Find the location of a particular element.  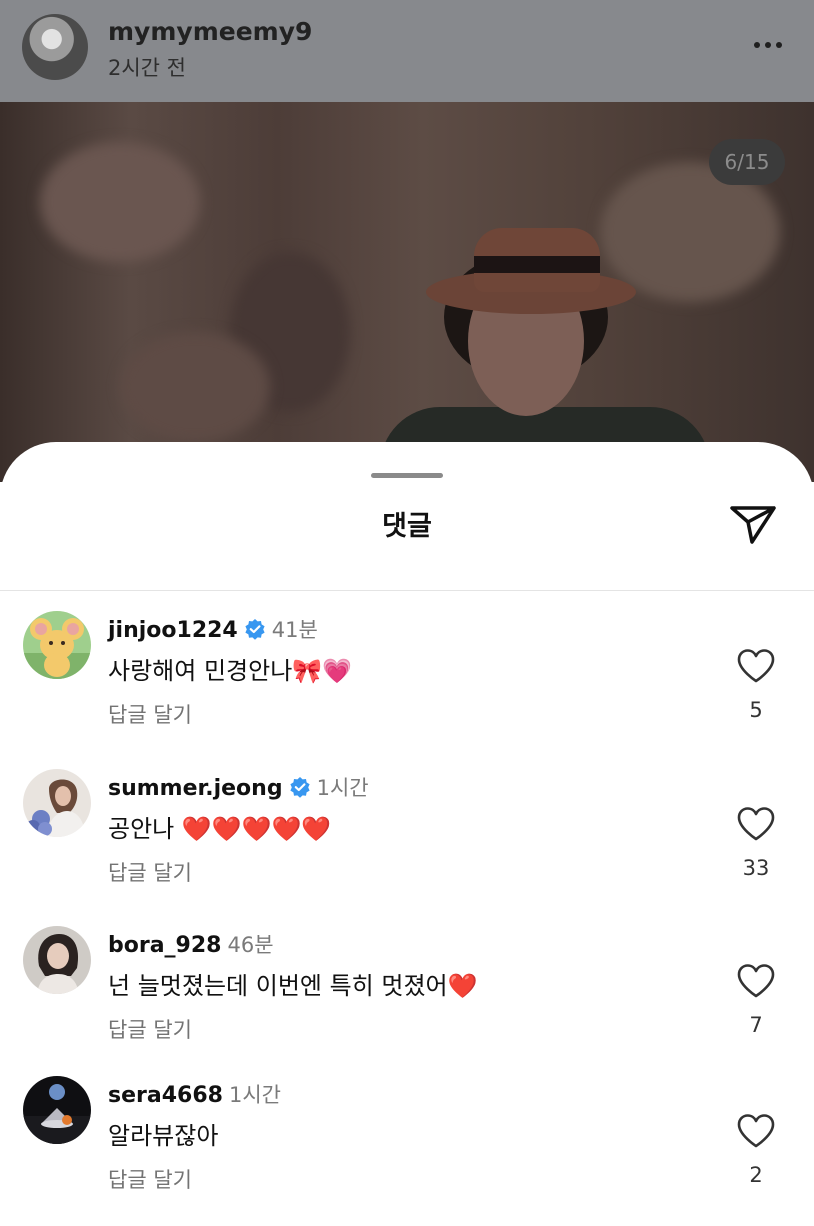

like-count: 33 is located at coordinates (756, 868).